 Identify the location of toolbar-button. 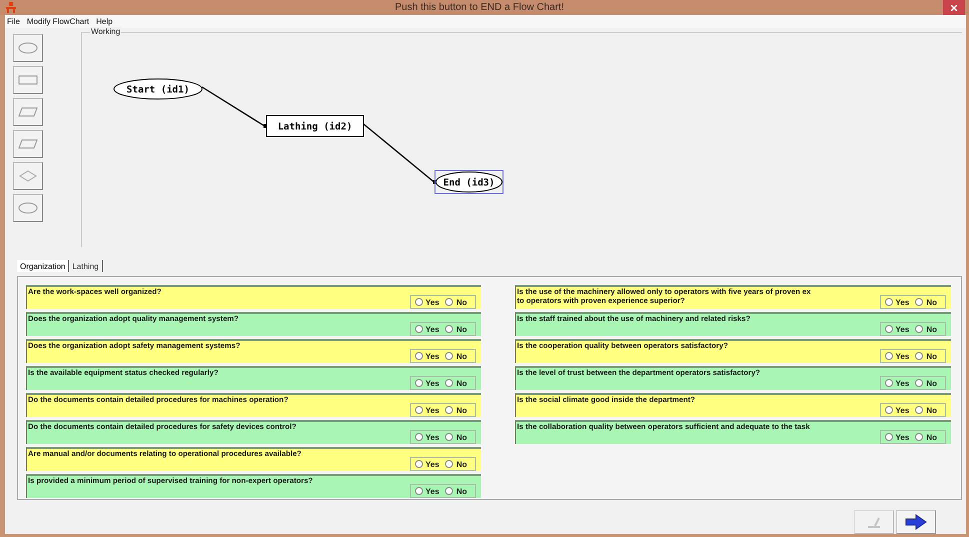
(916, 522).